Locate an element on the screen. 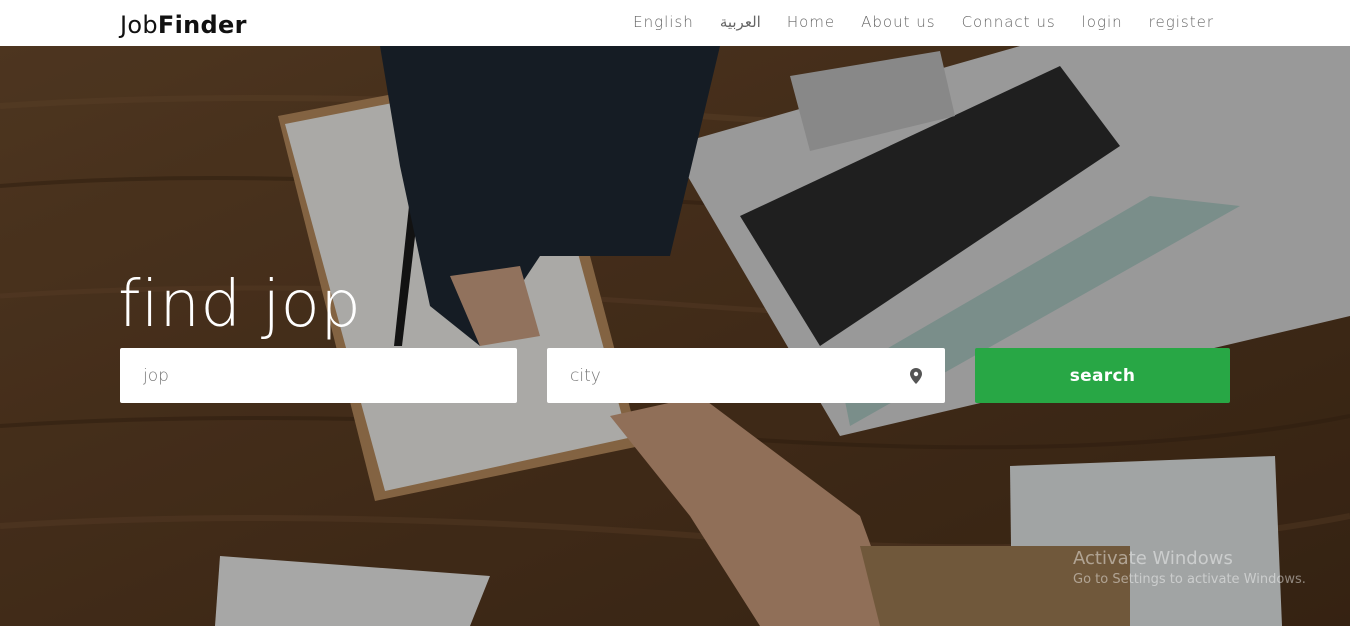 The image size is (1350, 626). nav-link-register: register is located at coordinates (1181, 22).